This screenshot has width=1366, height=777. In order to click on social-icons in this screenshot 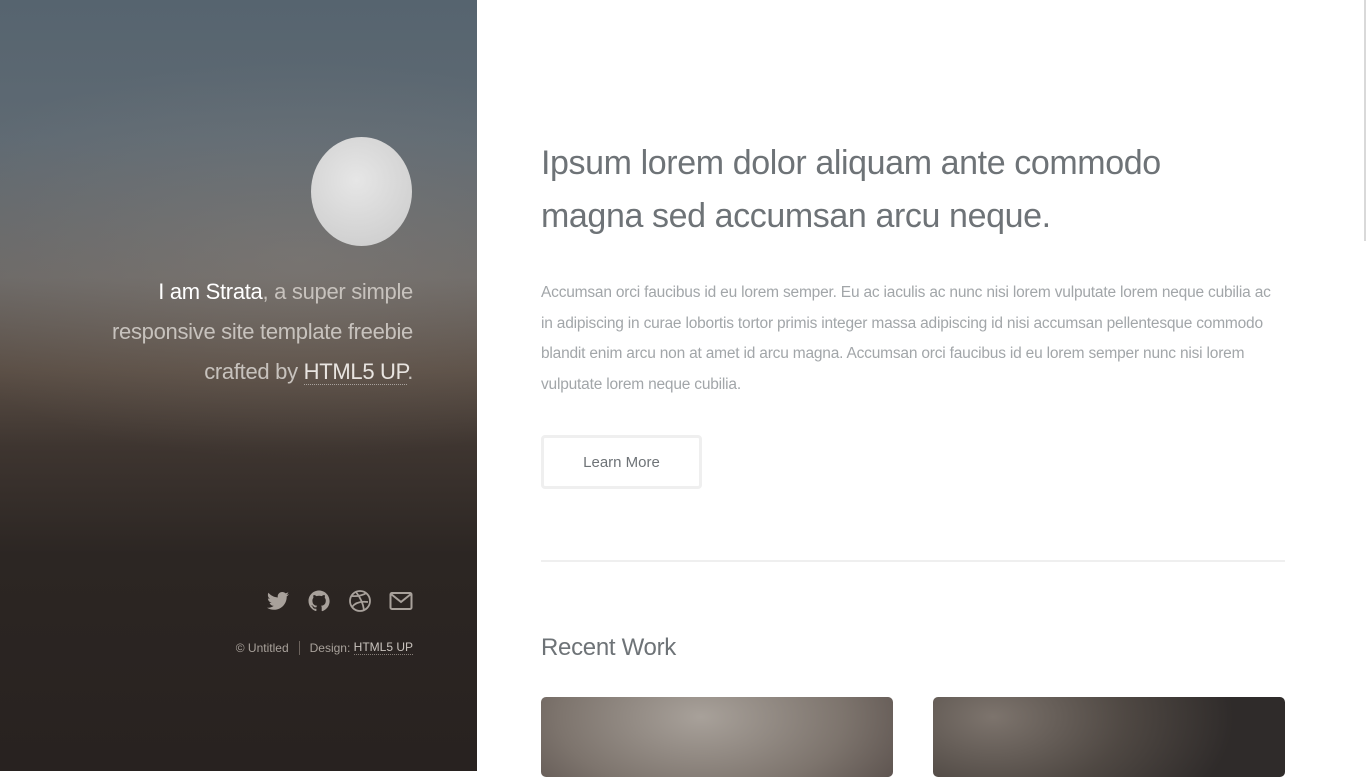, I will do `click(339, 601)`.